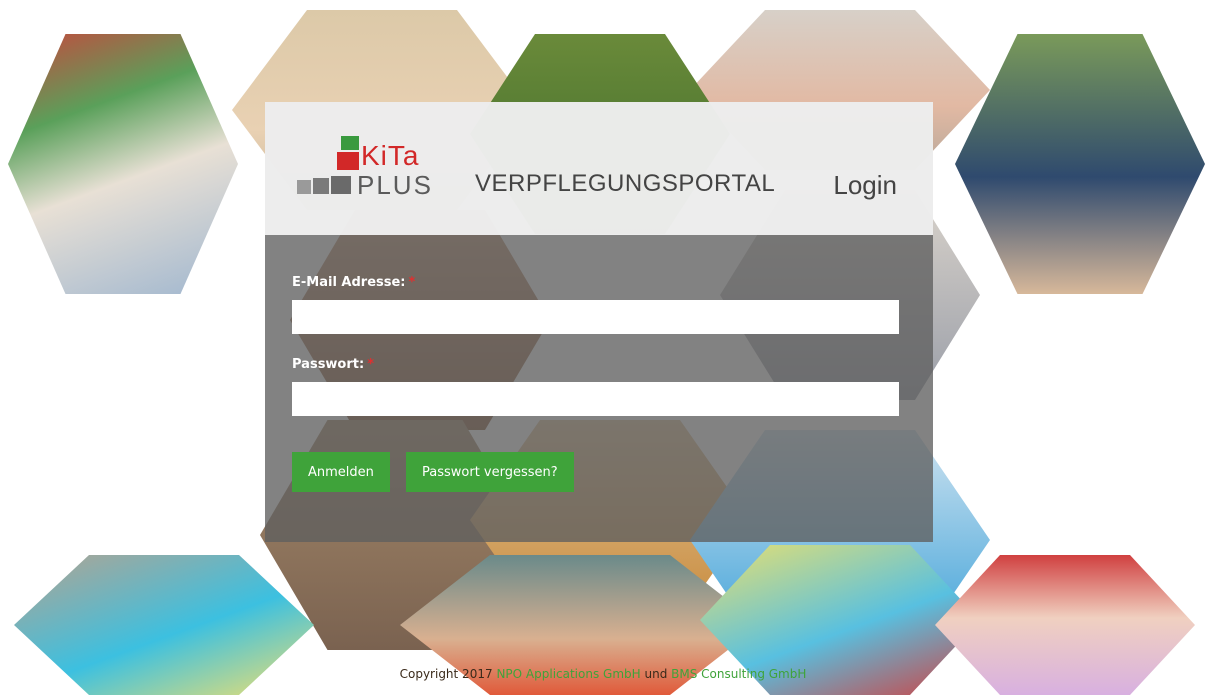 Image resolution: width=1206 pixels, height=695 pixels. What do you see at coordinates (656, 674) in the screenshot?
I see `footer-joiner: und` at bounding box center [656, 674].